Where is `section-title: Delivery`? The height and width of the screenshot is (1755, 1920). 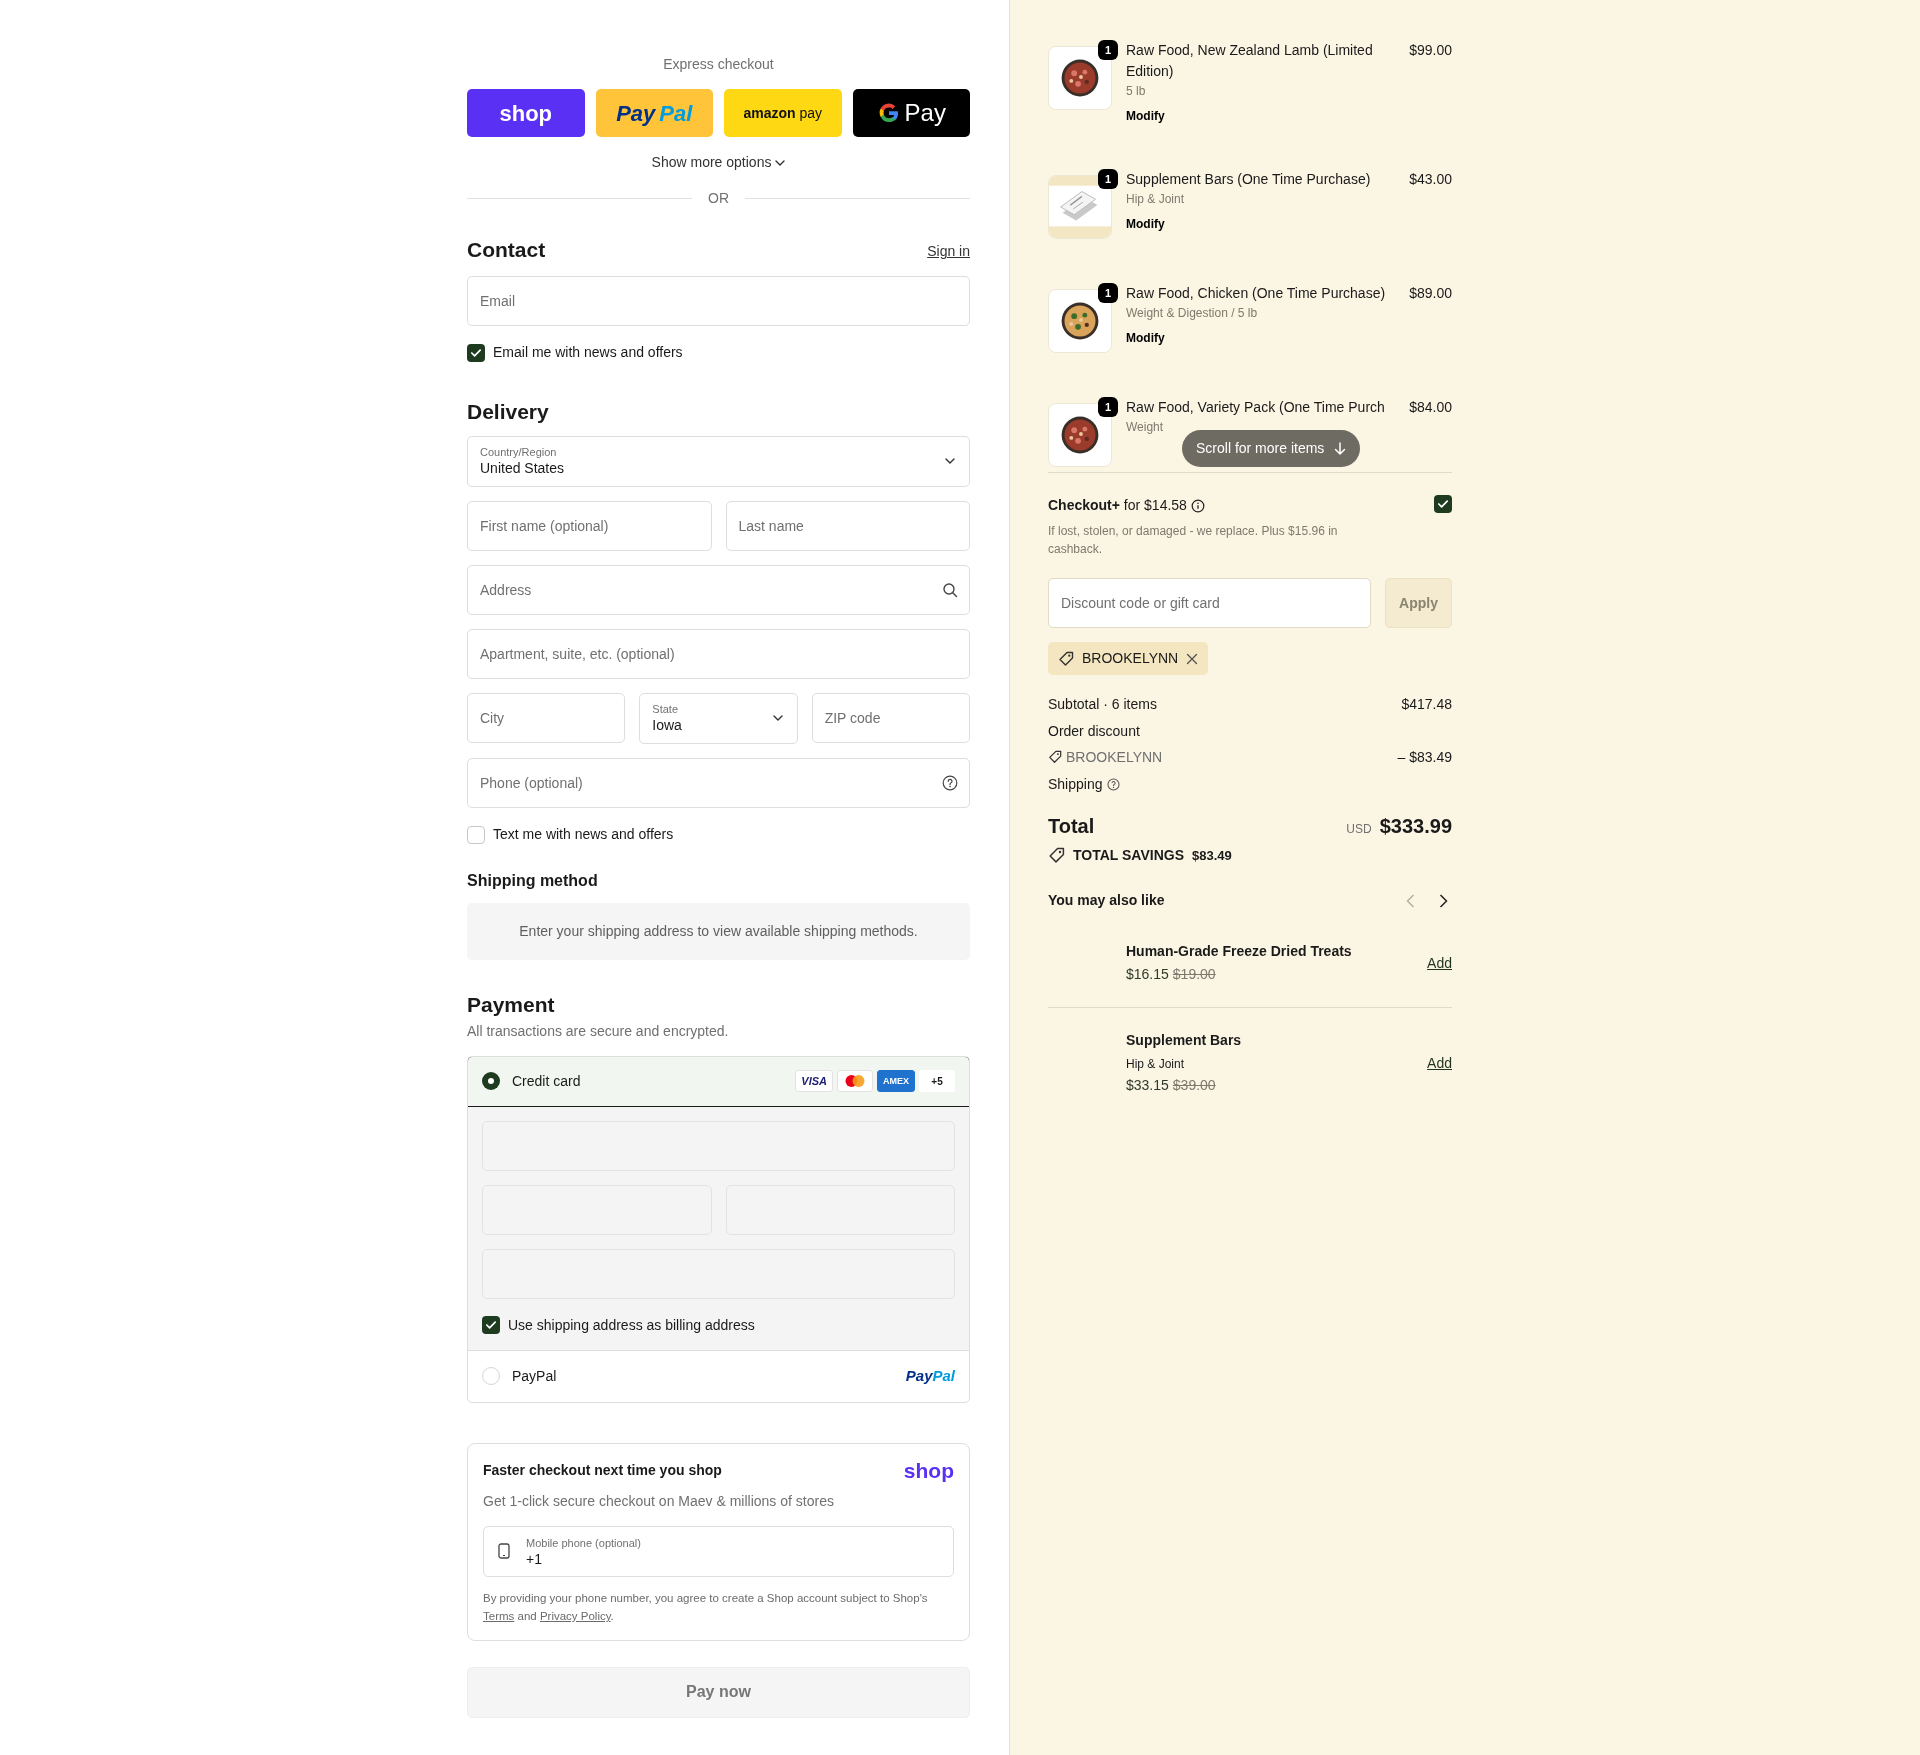 section-title: Delivery is located at coordinates (508, 412).